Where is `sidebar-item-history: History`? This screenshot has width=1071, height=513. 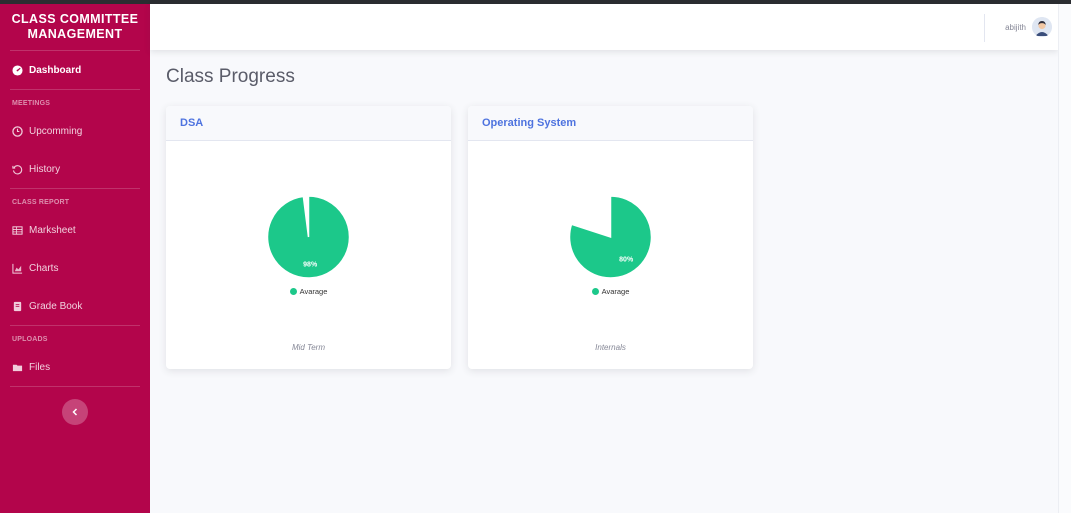 sidebar-item-history: History is located at coordinates (75, 169).